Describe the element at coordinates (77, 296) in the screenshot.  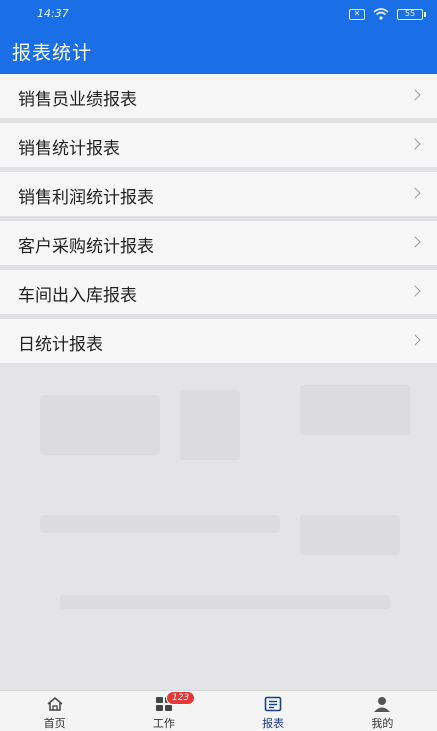
I see `menu-item-label: 车间出入库报表` at that location.